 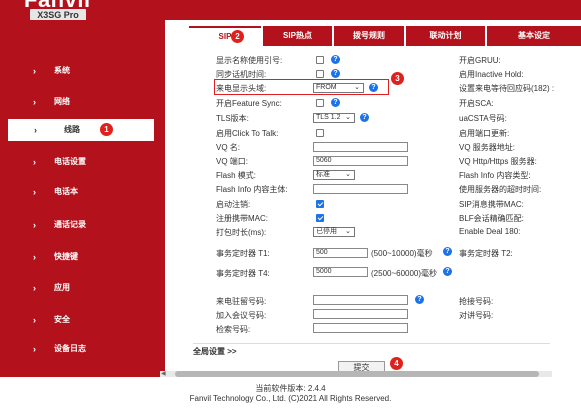 I want to click on sidebar-item-phonebook: › 电话本, so click(x=82, y=192).